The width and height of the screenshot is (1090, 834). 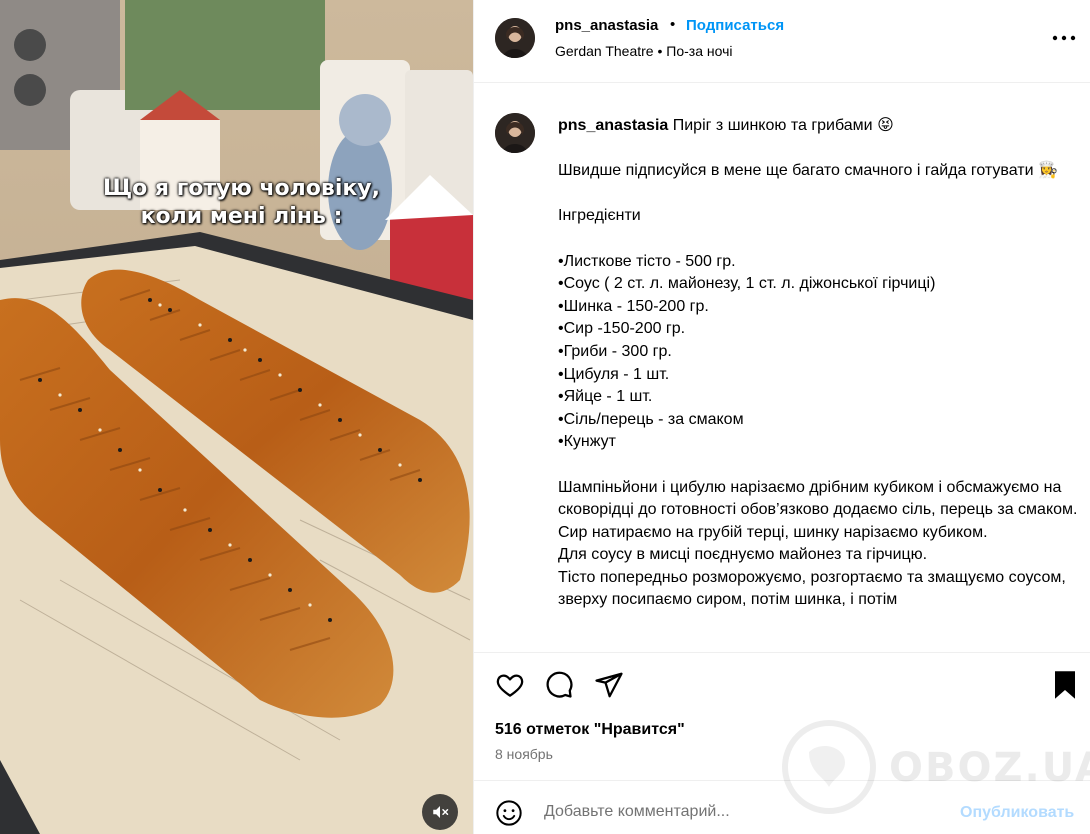 What do you see at coordinates (1065, 685) in the screenshot?
I see `bookmark-filled-icon` at bounding box center [1065, 685].